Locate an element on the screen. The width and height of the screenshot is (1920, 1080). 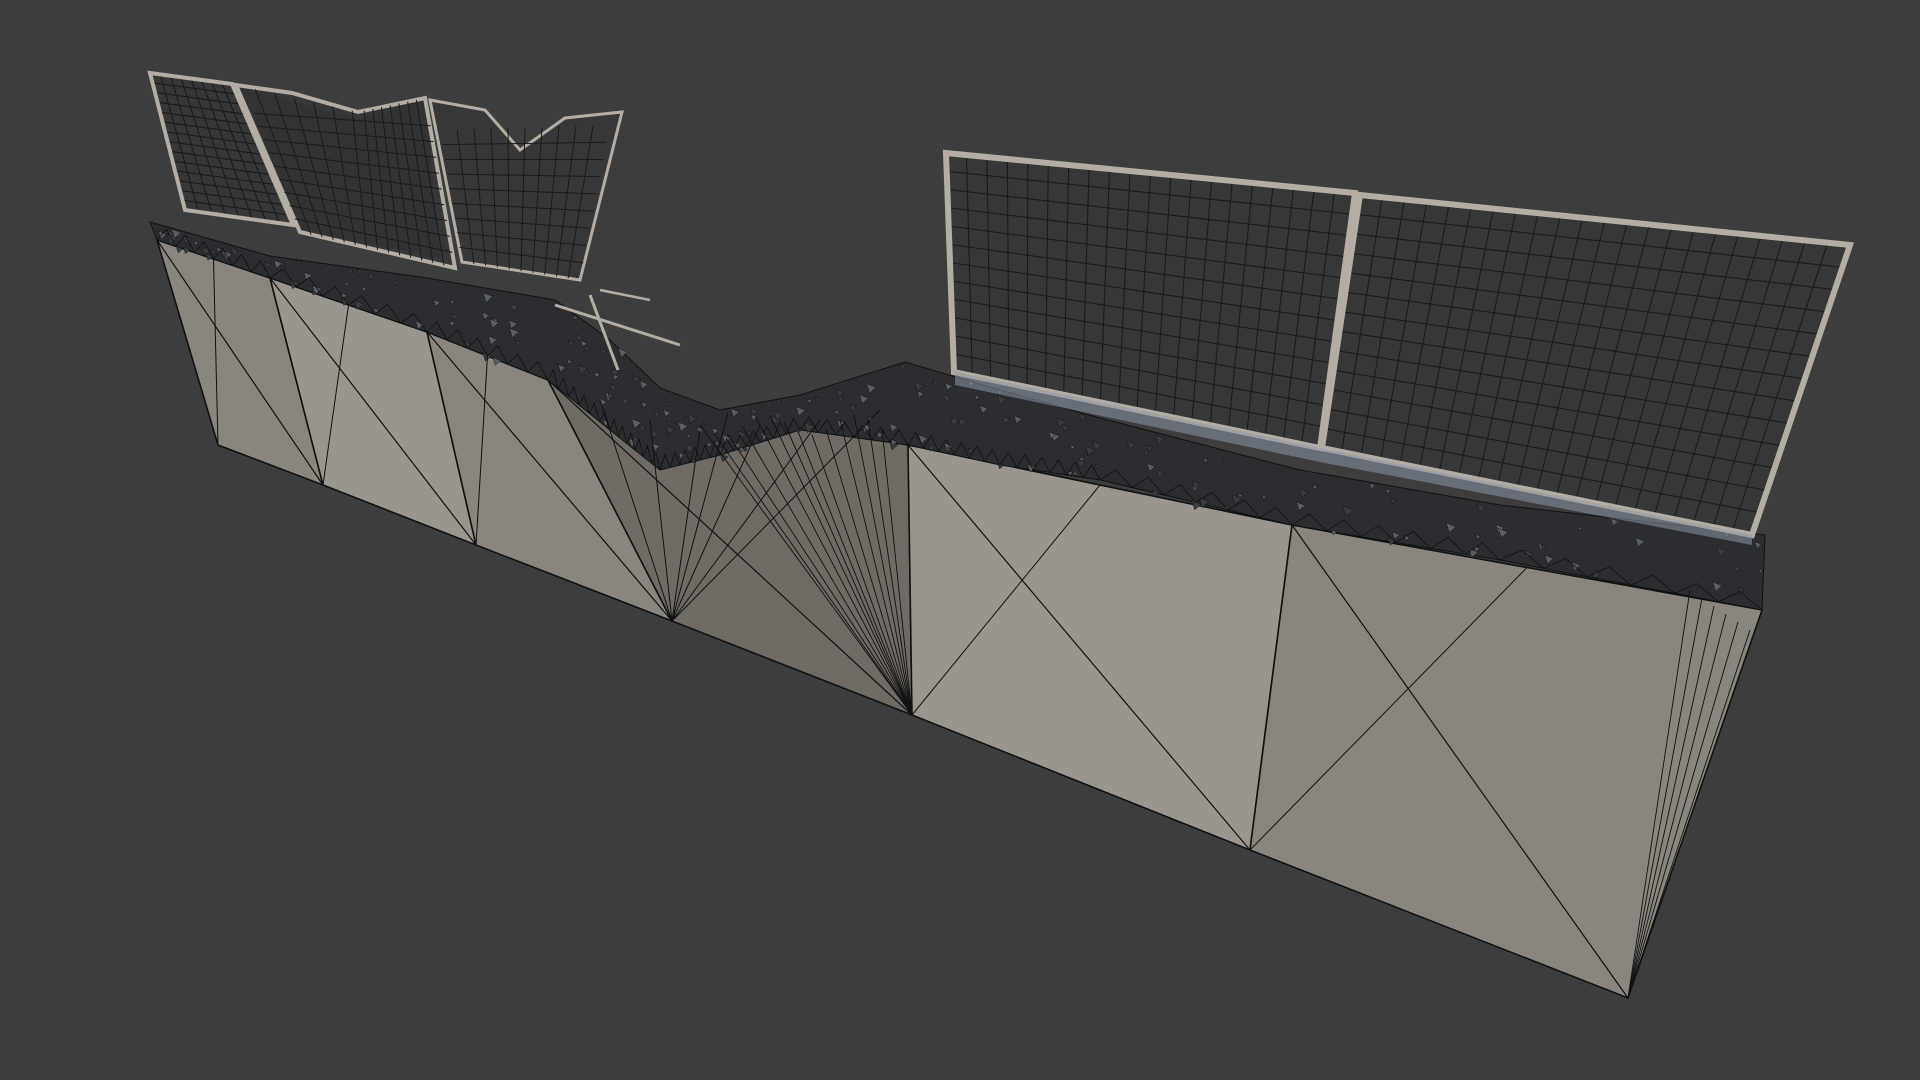
bent-rebar is located at coordinates (625, 295).